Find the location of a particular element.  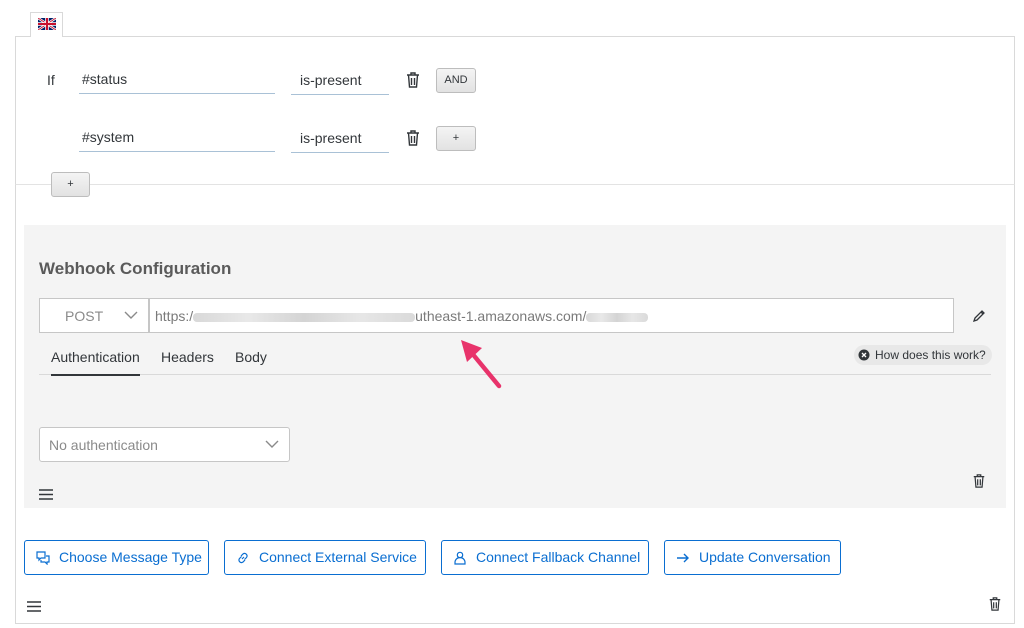

user-icon is located at coordinates (460, 558).